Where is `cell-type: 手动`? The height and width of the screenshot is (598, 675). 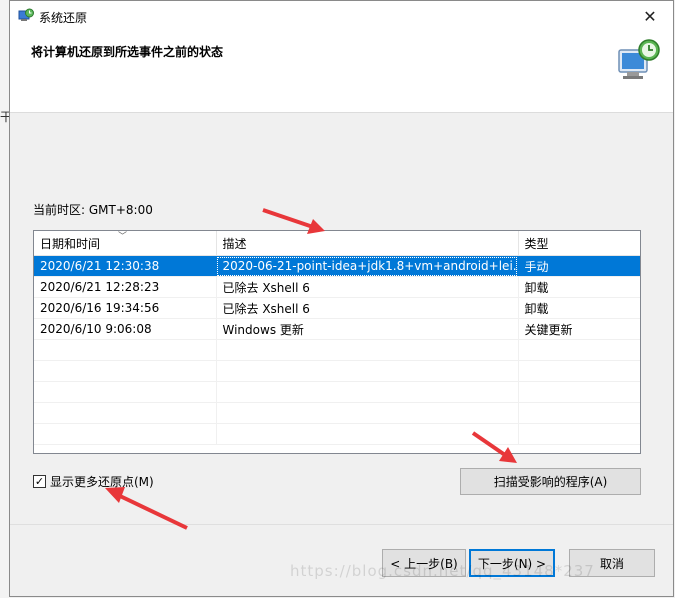 cell-type: 手动 is located at coordinates (579, 266).